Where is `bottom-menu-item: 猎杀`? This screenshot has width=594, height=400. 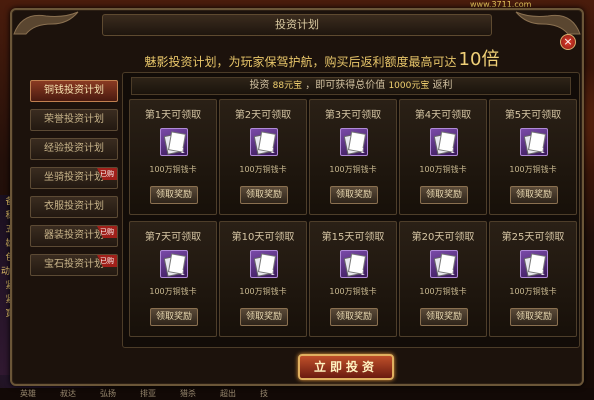
bottom-menu-item: 猎杀 is located at coordinates (188, 394).